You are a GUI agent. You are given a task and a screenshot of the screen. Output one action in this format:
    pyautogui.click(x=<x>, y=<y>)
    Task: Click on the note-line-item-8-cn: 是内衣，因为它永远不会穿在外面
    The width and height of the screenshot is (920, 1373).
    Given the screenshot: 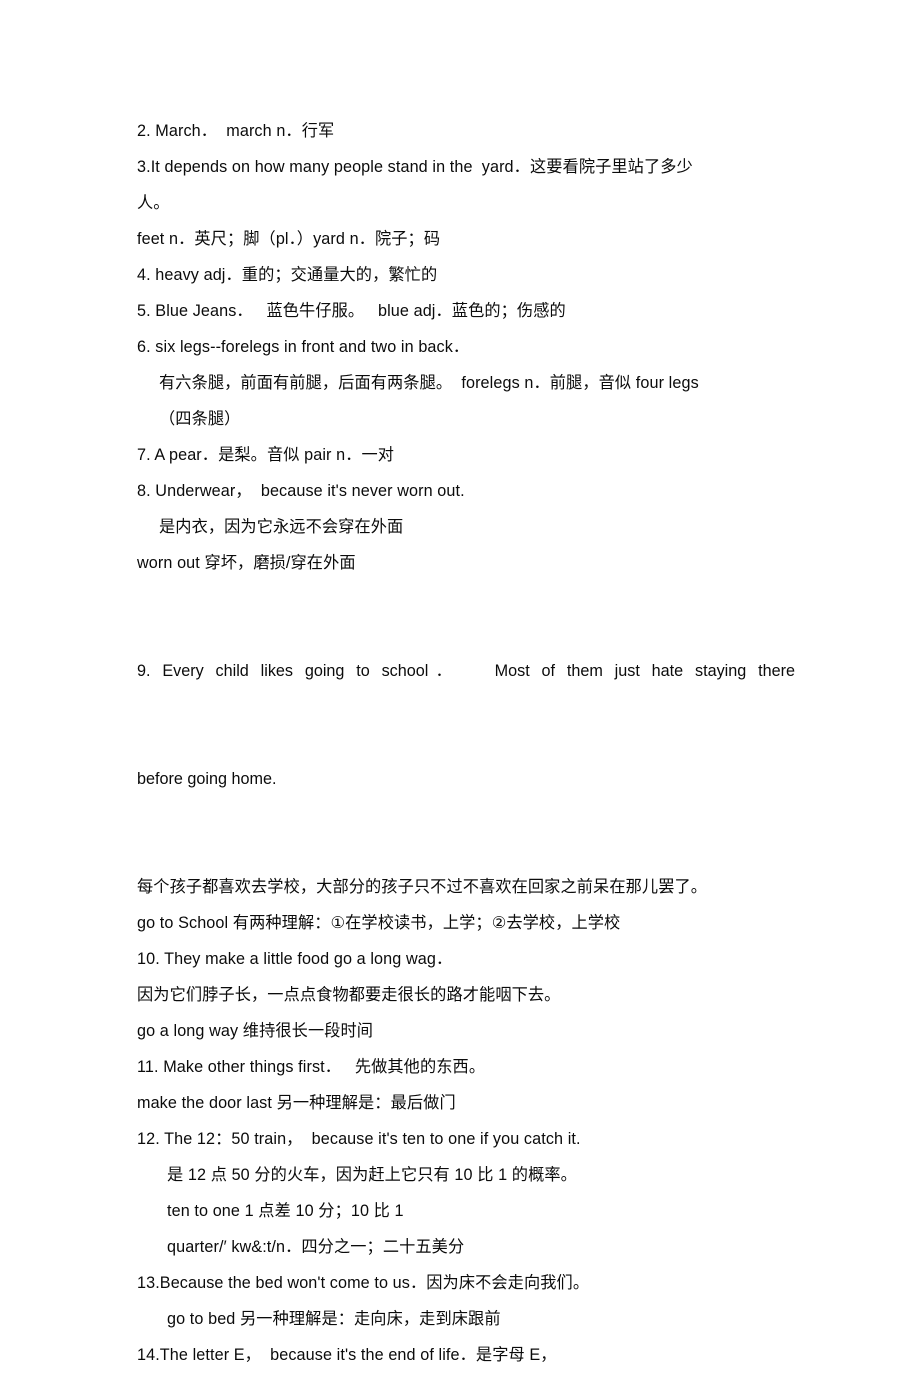 What is the action you would take?
    pyautogui.click(x=281, y=527)
    